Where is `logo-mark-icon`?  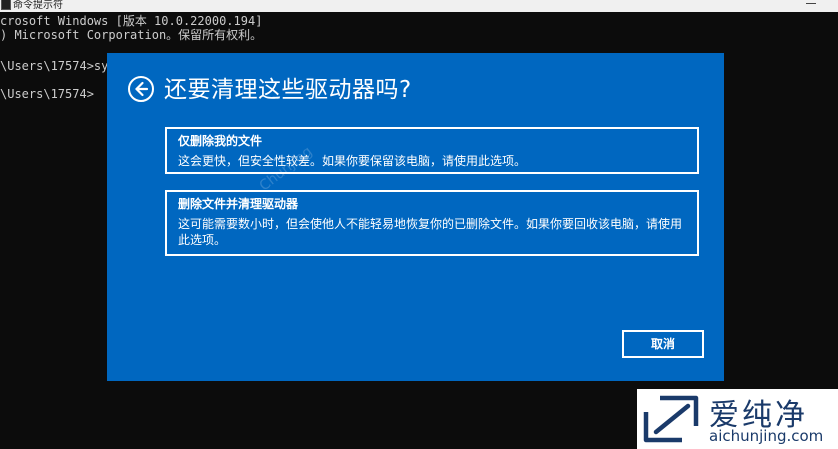 logo-mark-icon is located at coordinates (671, 419).